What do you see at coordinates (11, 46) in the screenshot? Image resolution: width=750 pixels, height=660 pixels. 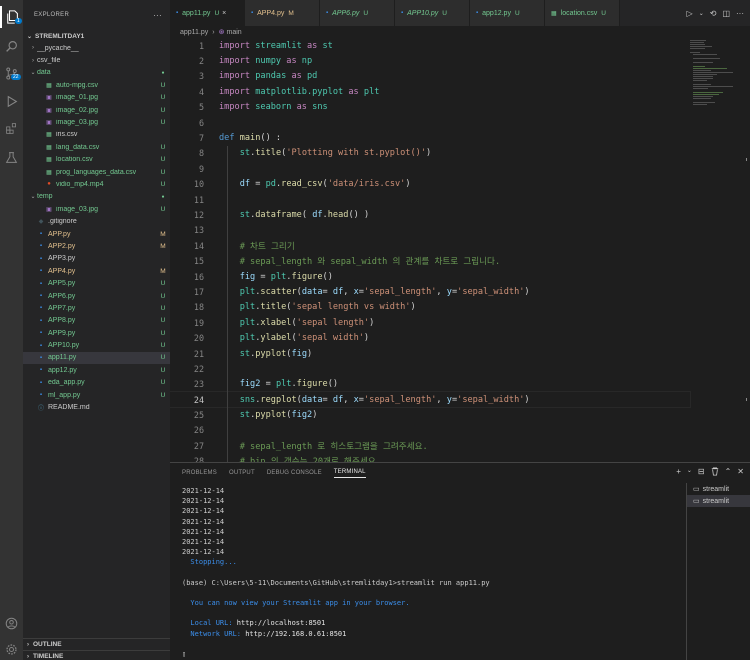 I see `search-icon` at bounding box center [11, 46].